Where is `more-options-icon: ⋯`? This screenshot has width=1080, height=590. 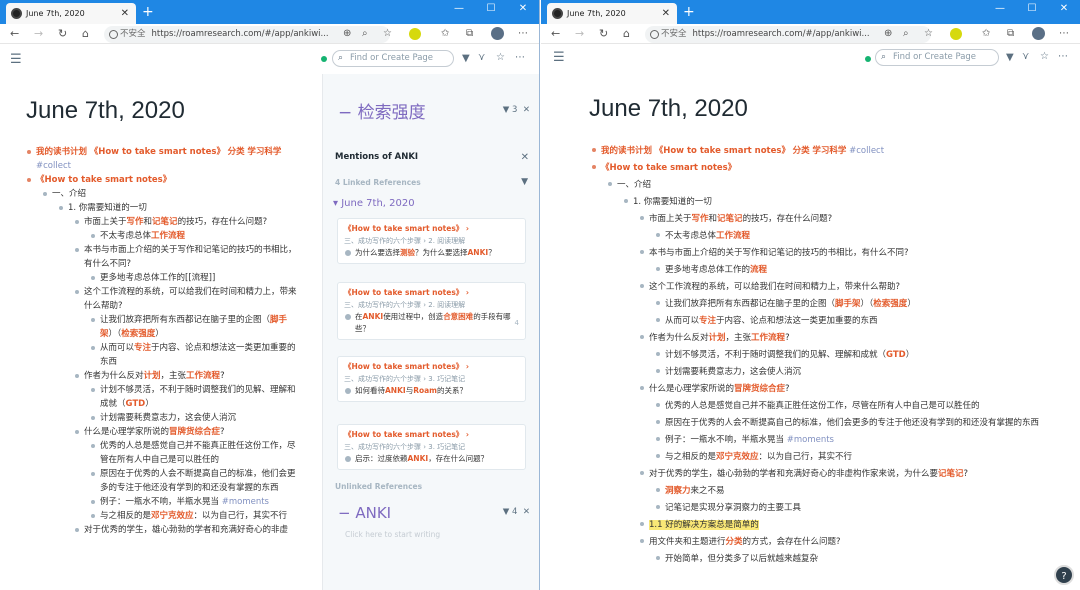
more-options-icon: ⋯ is located at coordinates (1063, 56).